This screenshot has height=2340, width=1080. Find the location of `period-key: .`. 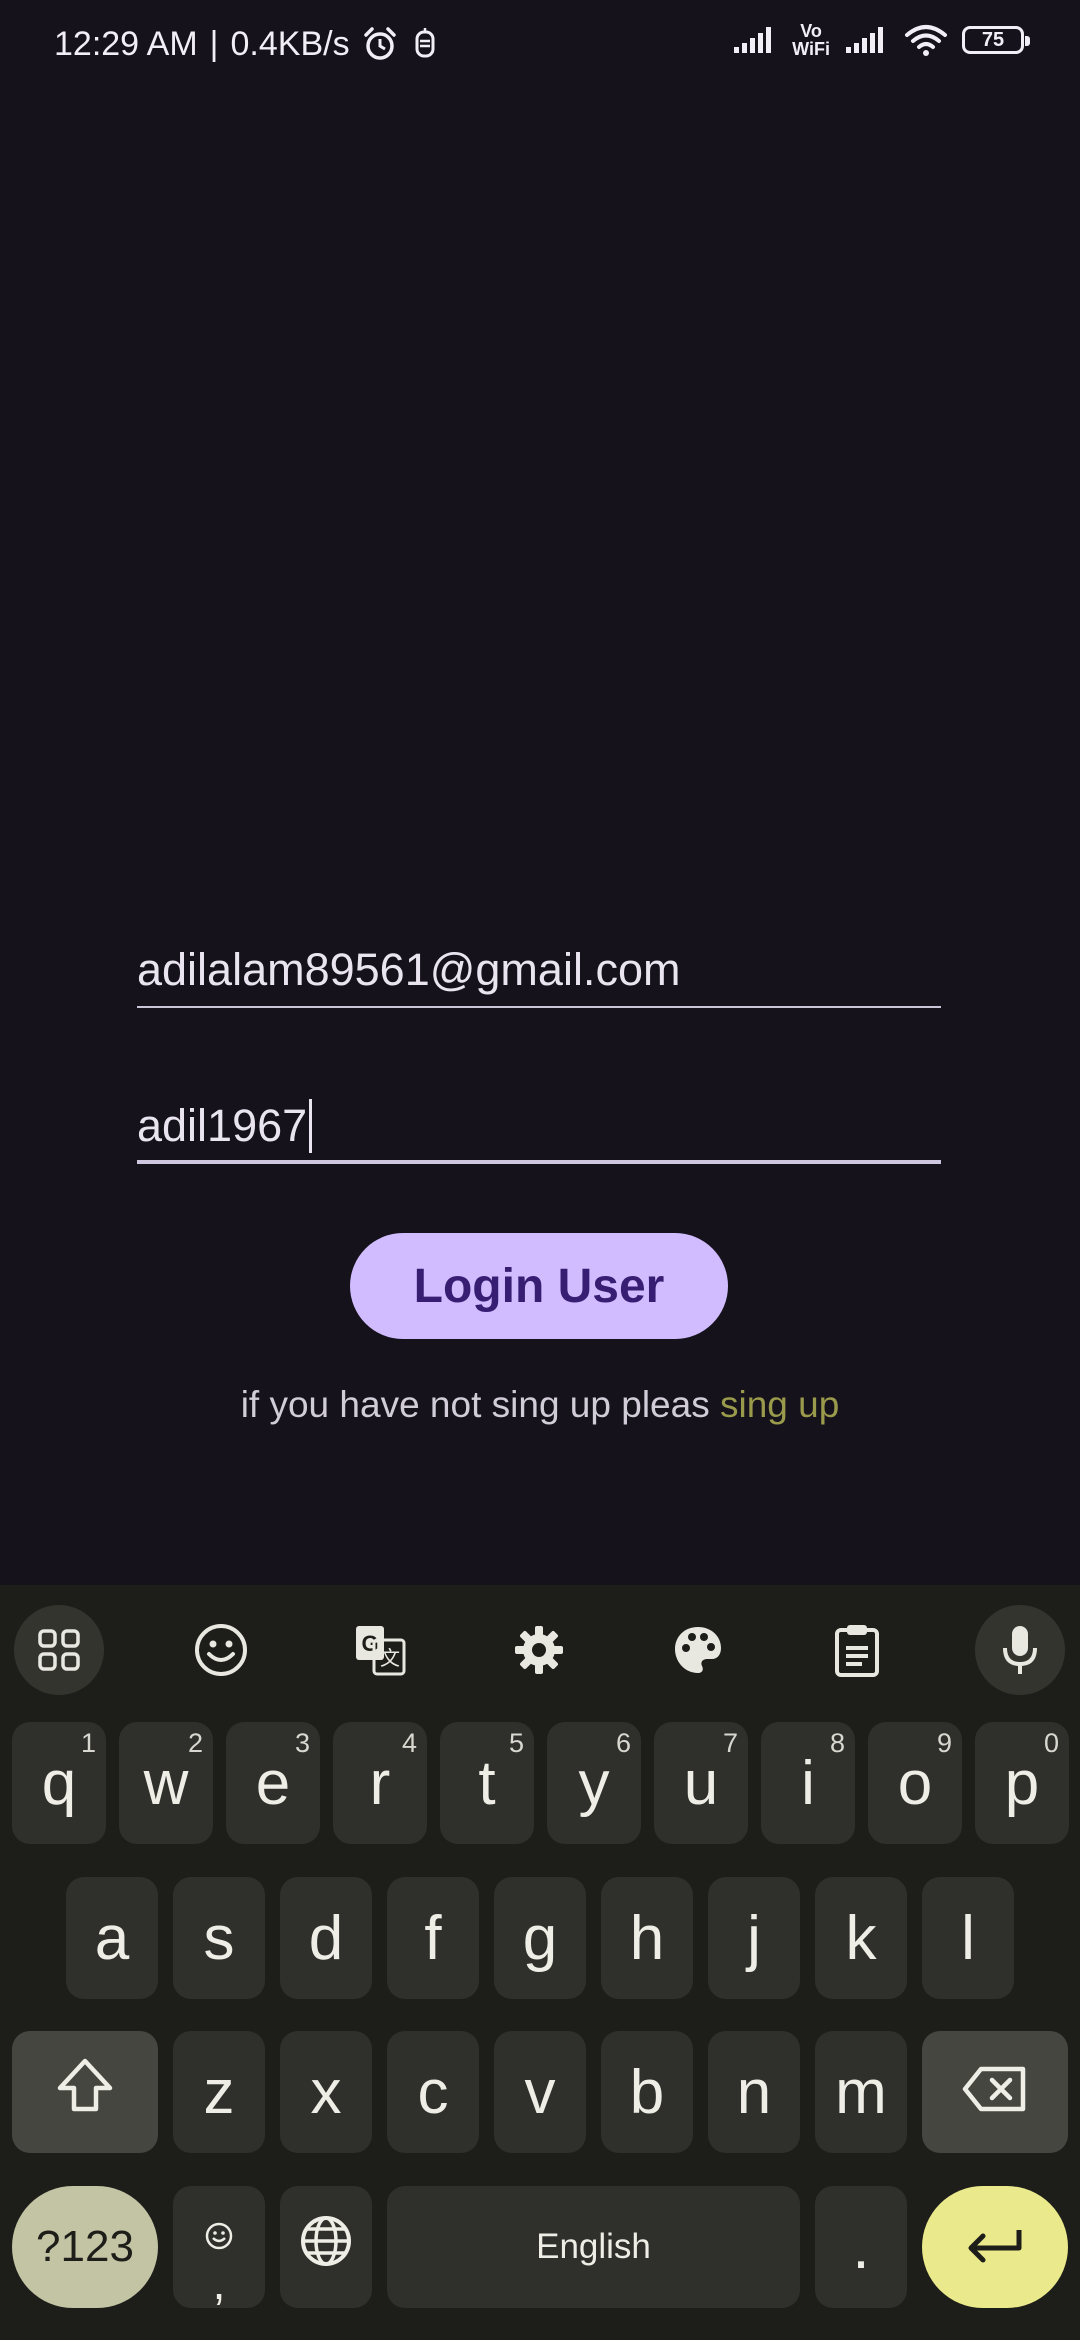

period-key: . is located at coordinates (861, 2247).